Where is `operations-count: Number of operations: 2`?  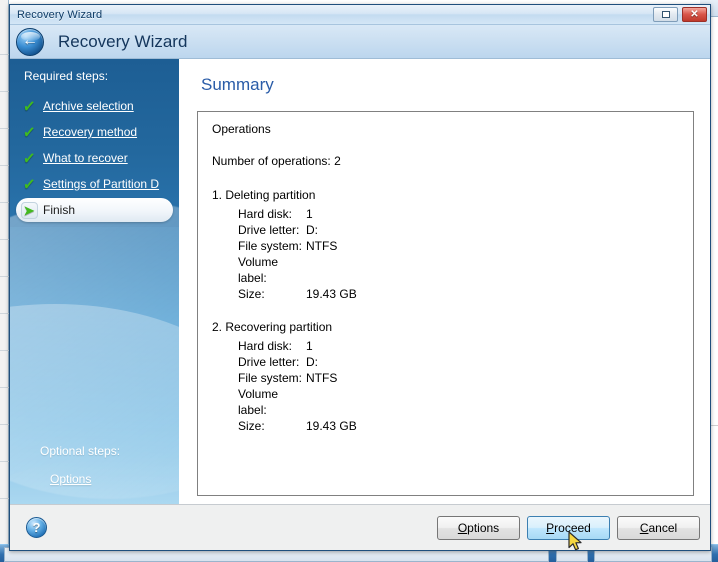
operations-count: Number of operations: 2 is located at coordinates (276, 161).